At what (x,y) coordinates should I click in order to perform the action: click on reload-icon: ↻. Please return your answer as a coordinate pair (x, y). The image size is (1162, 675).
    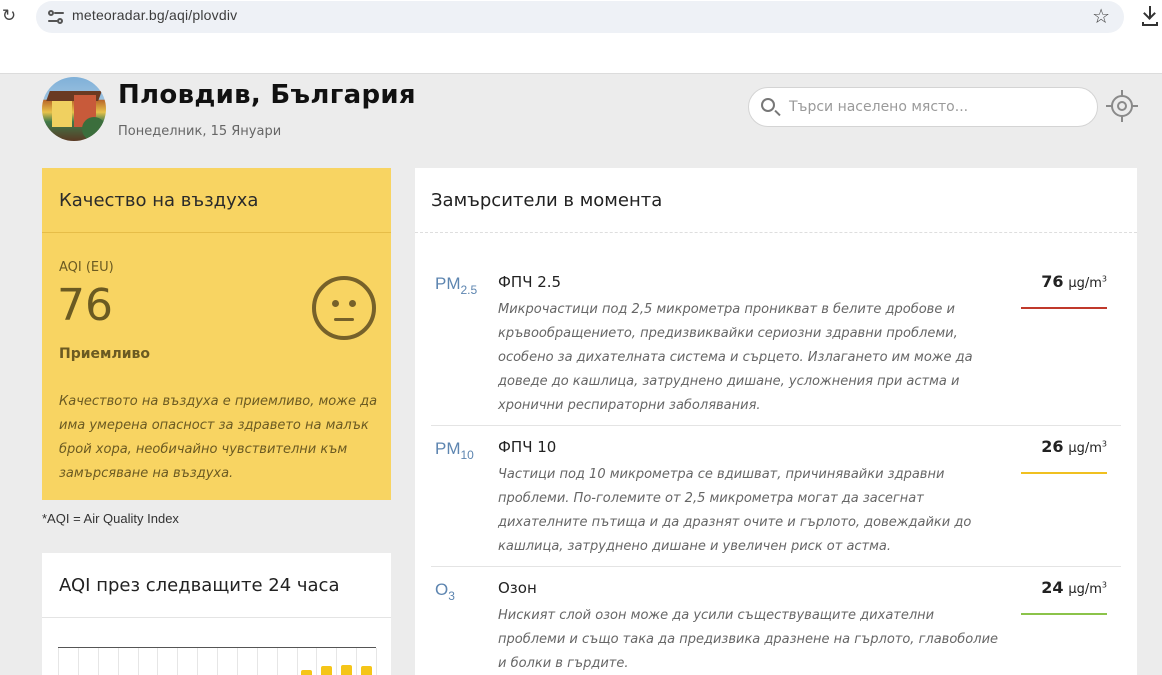
    Looking at the image, I should click on (9, 16).